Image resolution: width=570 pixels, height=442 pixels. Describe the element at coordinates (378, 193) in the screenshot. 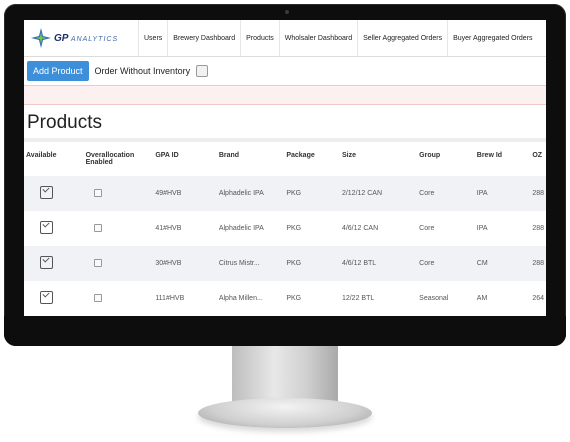

I see `cell-size: 2/12/12 CAN` at that location.